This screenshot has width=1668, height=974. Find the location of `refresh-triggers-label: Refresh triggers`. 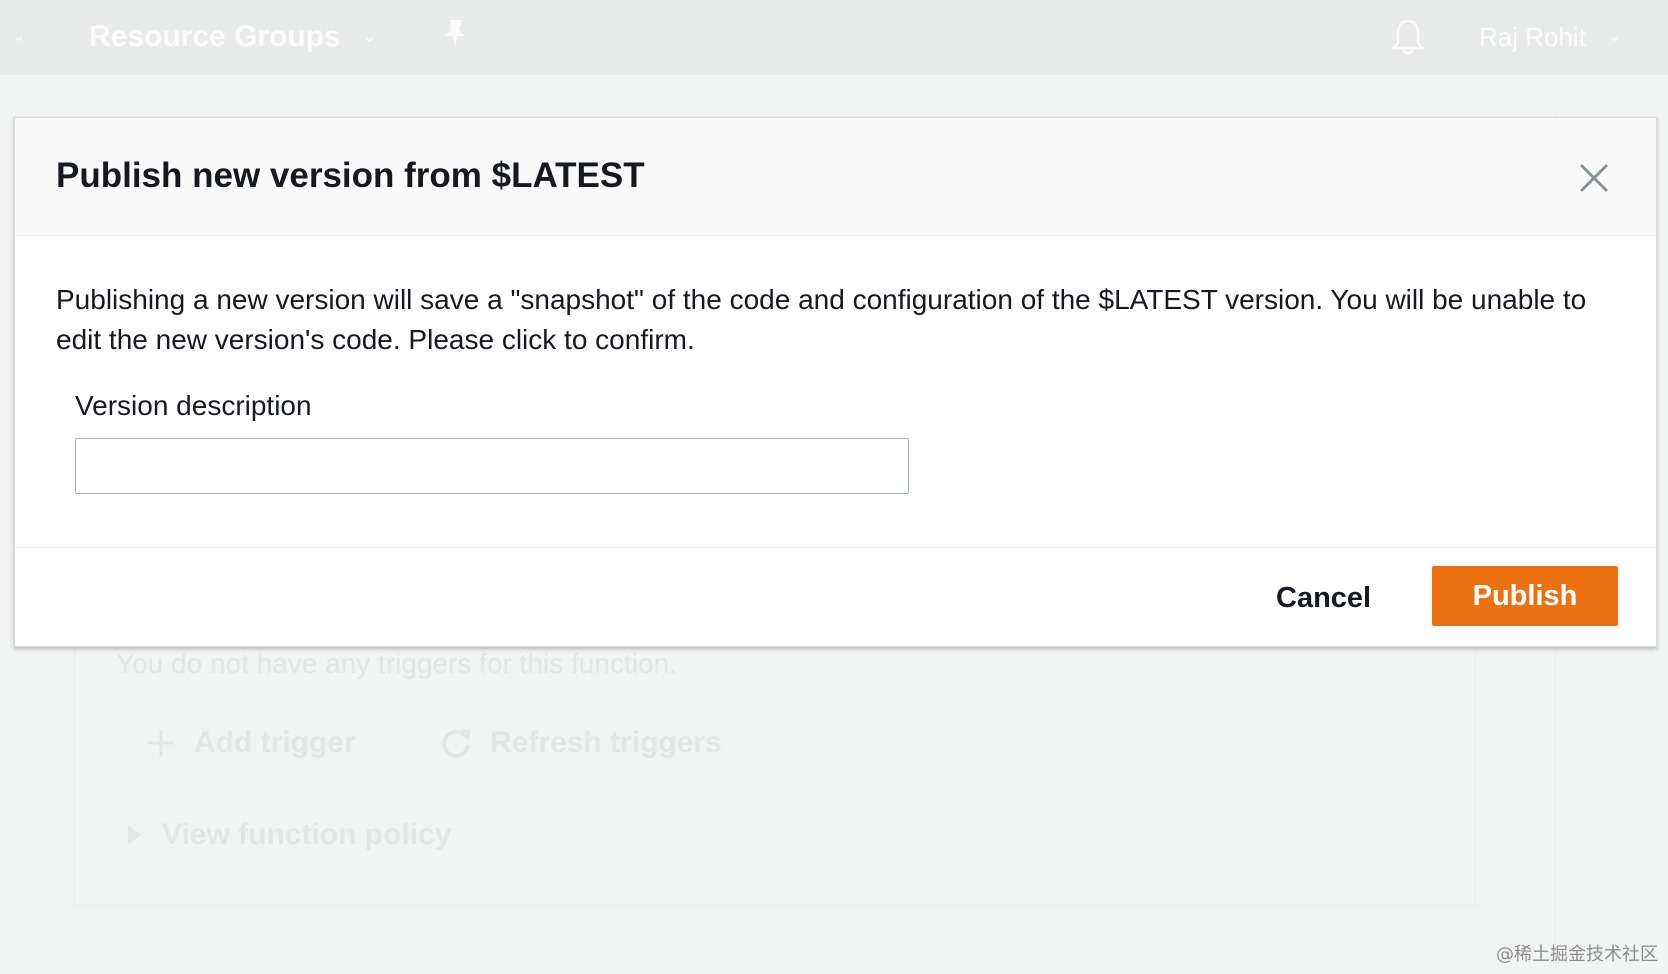

refresh-triggers-label: Refresh triggers is located at coordinates (606, 742).